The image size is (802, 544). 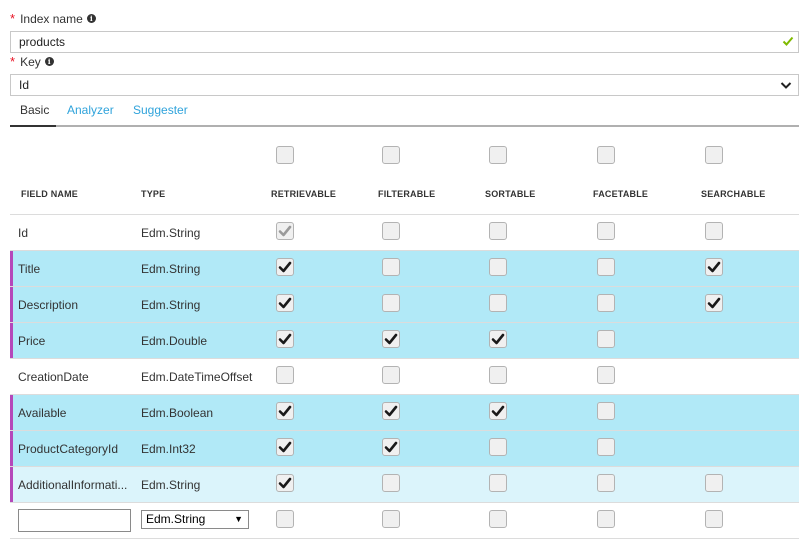 I want to click on chevron-down-icon, so click(x=786, y=85).